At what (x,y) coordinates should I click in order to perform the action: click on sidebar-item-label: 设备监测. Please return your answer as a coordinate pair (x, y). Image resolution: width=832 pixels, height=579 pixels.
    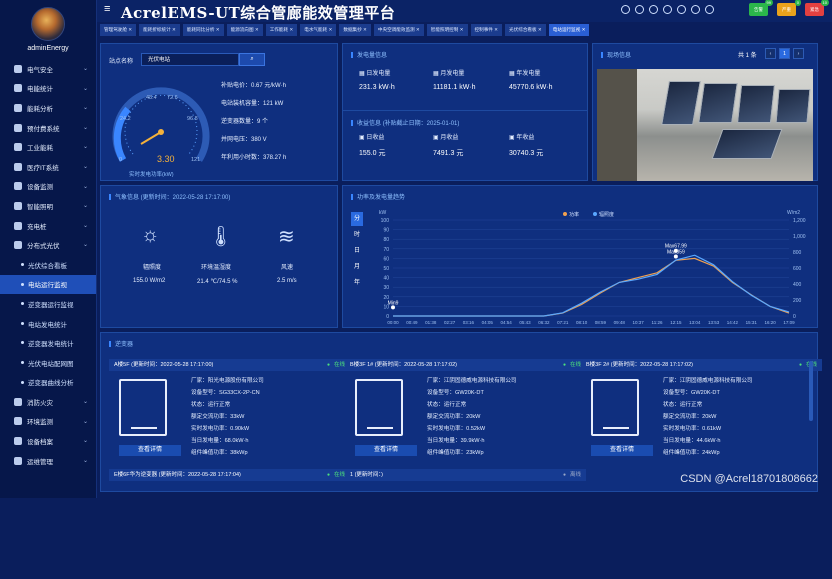
    Looking at the image, I should click on (40, 188).